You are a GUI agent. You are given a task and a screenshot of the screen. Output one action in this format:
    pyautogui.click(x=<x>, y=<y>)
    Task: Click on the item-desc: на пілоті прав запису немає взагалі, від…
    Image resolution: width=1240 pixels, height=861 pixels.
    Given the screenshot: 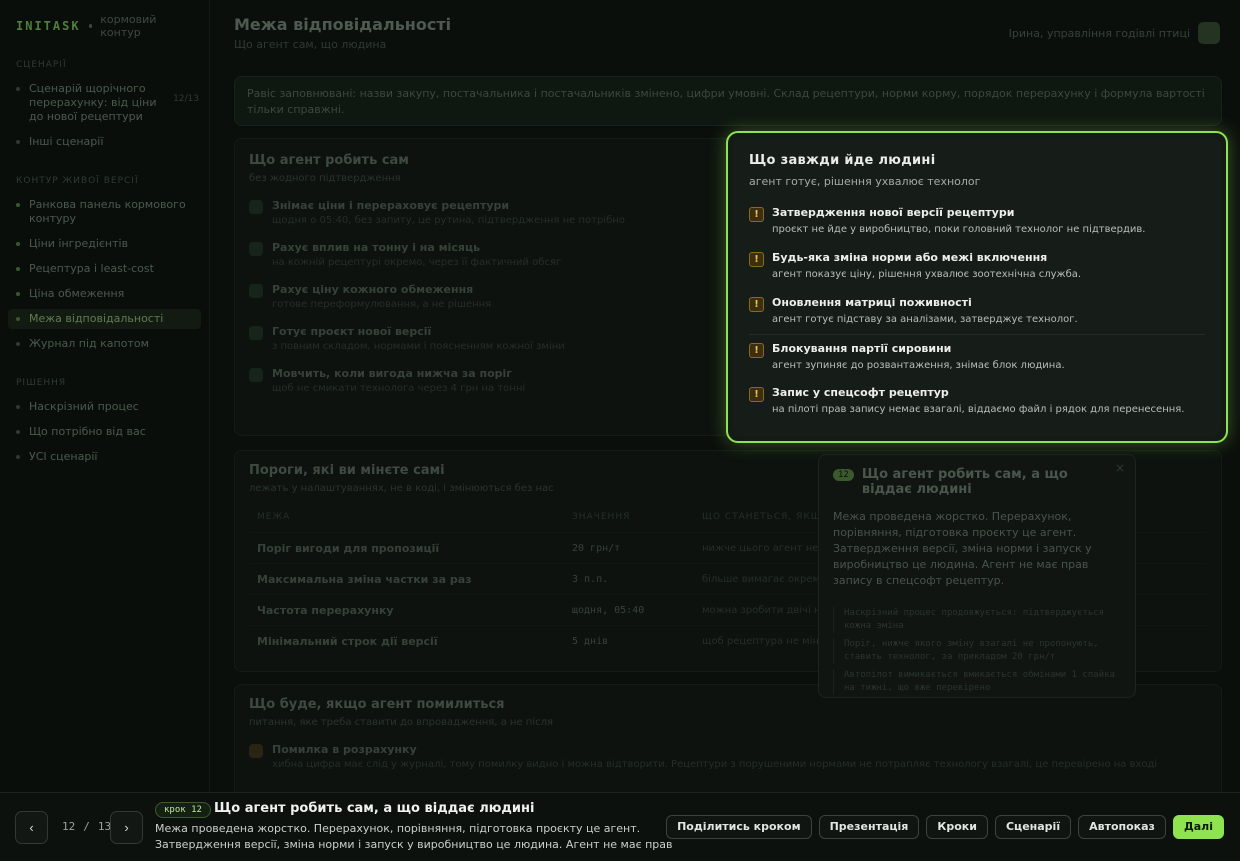 What is the action you would take?
    pyautogui.click(x=978, y=409)
    